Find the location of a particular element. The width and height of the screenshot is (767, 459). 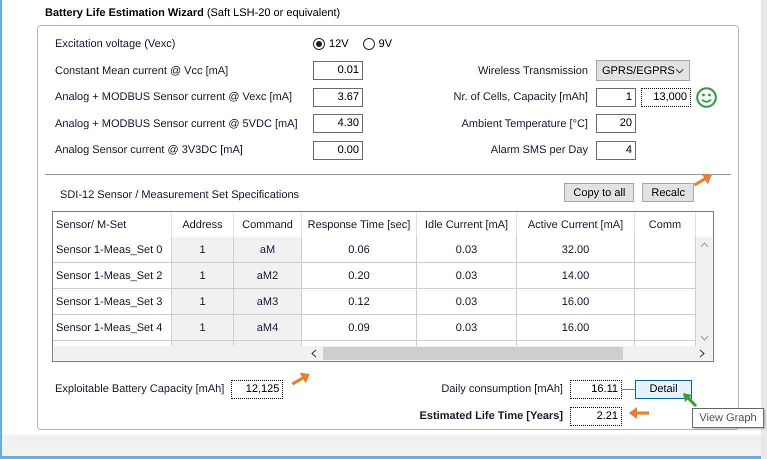

field-label: Alarm SMS per Day is located at coordinates (539, 150).